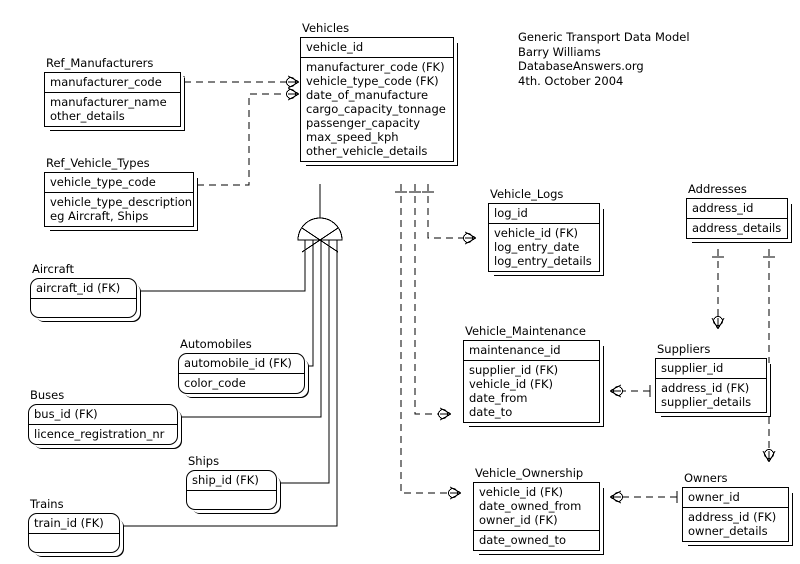 Image resolution: width=800 pixels, height=564 pixels. What do you see at coordinates (204, 461) in the screenshot?
I see `entity-title: Ships` at bounding box center [204, 461].